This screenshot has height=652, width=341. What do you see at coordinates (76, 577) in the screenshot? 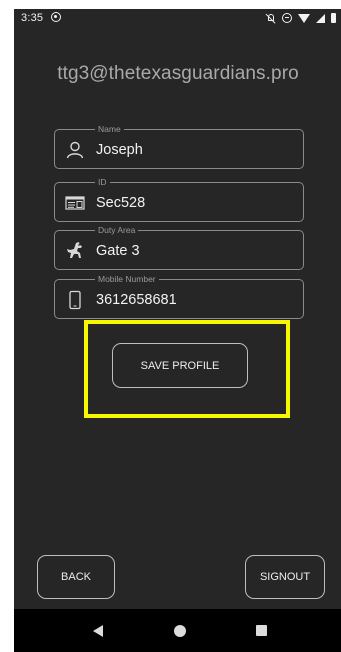
I see `back-button: BACK` at bounding box center [76, 577].